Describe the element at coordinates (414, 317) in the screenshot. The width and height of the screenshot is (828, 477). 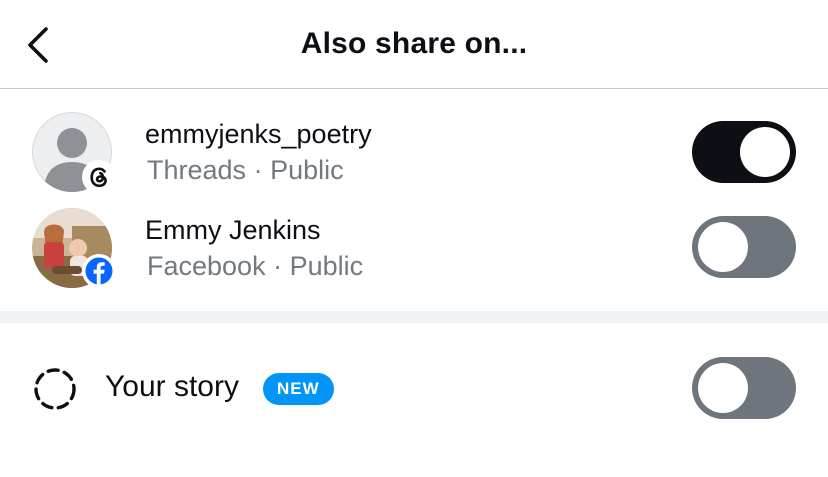
I see `section-divider` at that location.